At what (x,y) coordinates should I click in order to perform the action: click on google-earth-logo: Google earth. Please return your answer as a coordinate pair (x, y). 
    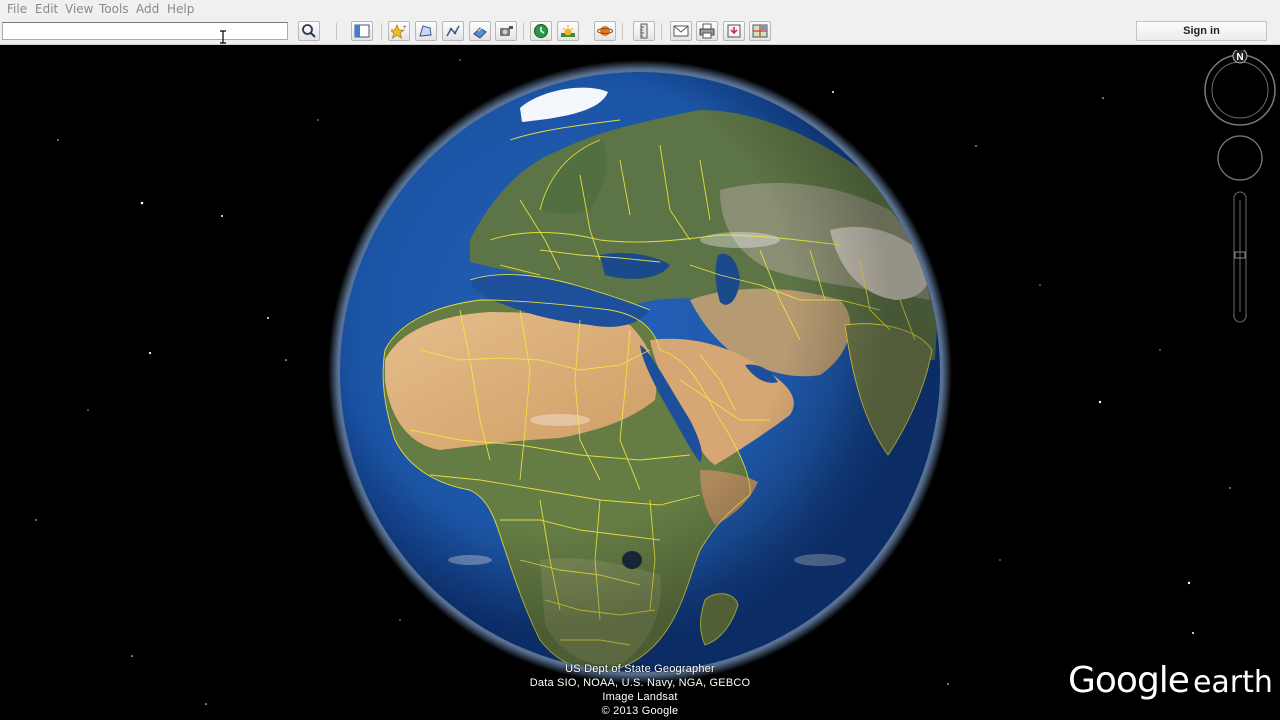
    Looking at the image, I should click on (1170, 680).